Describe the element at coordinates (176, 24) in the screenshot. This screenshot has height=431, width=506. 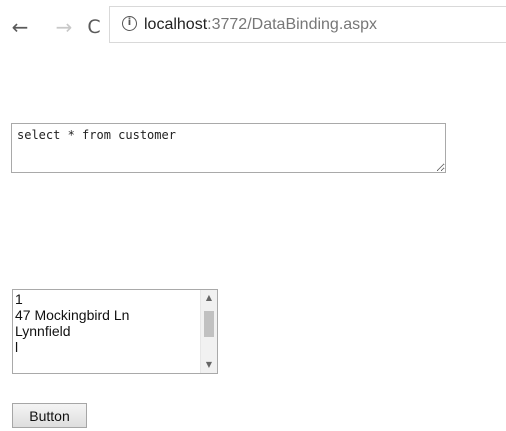
I see `url-host: localhost` at that location.